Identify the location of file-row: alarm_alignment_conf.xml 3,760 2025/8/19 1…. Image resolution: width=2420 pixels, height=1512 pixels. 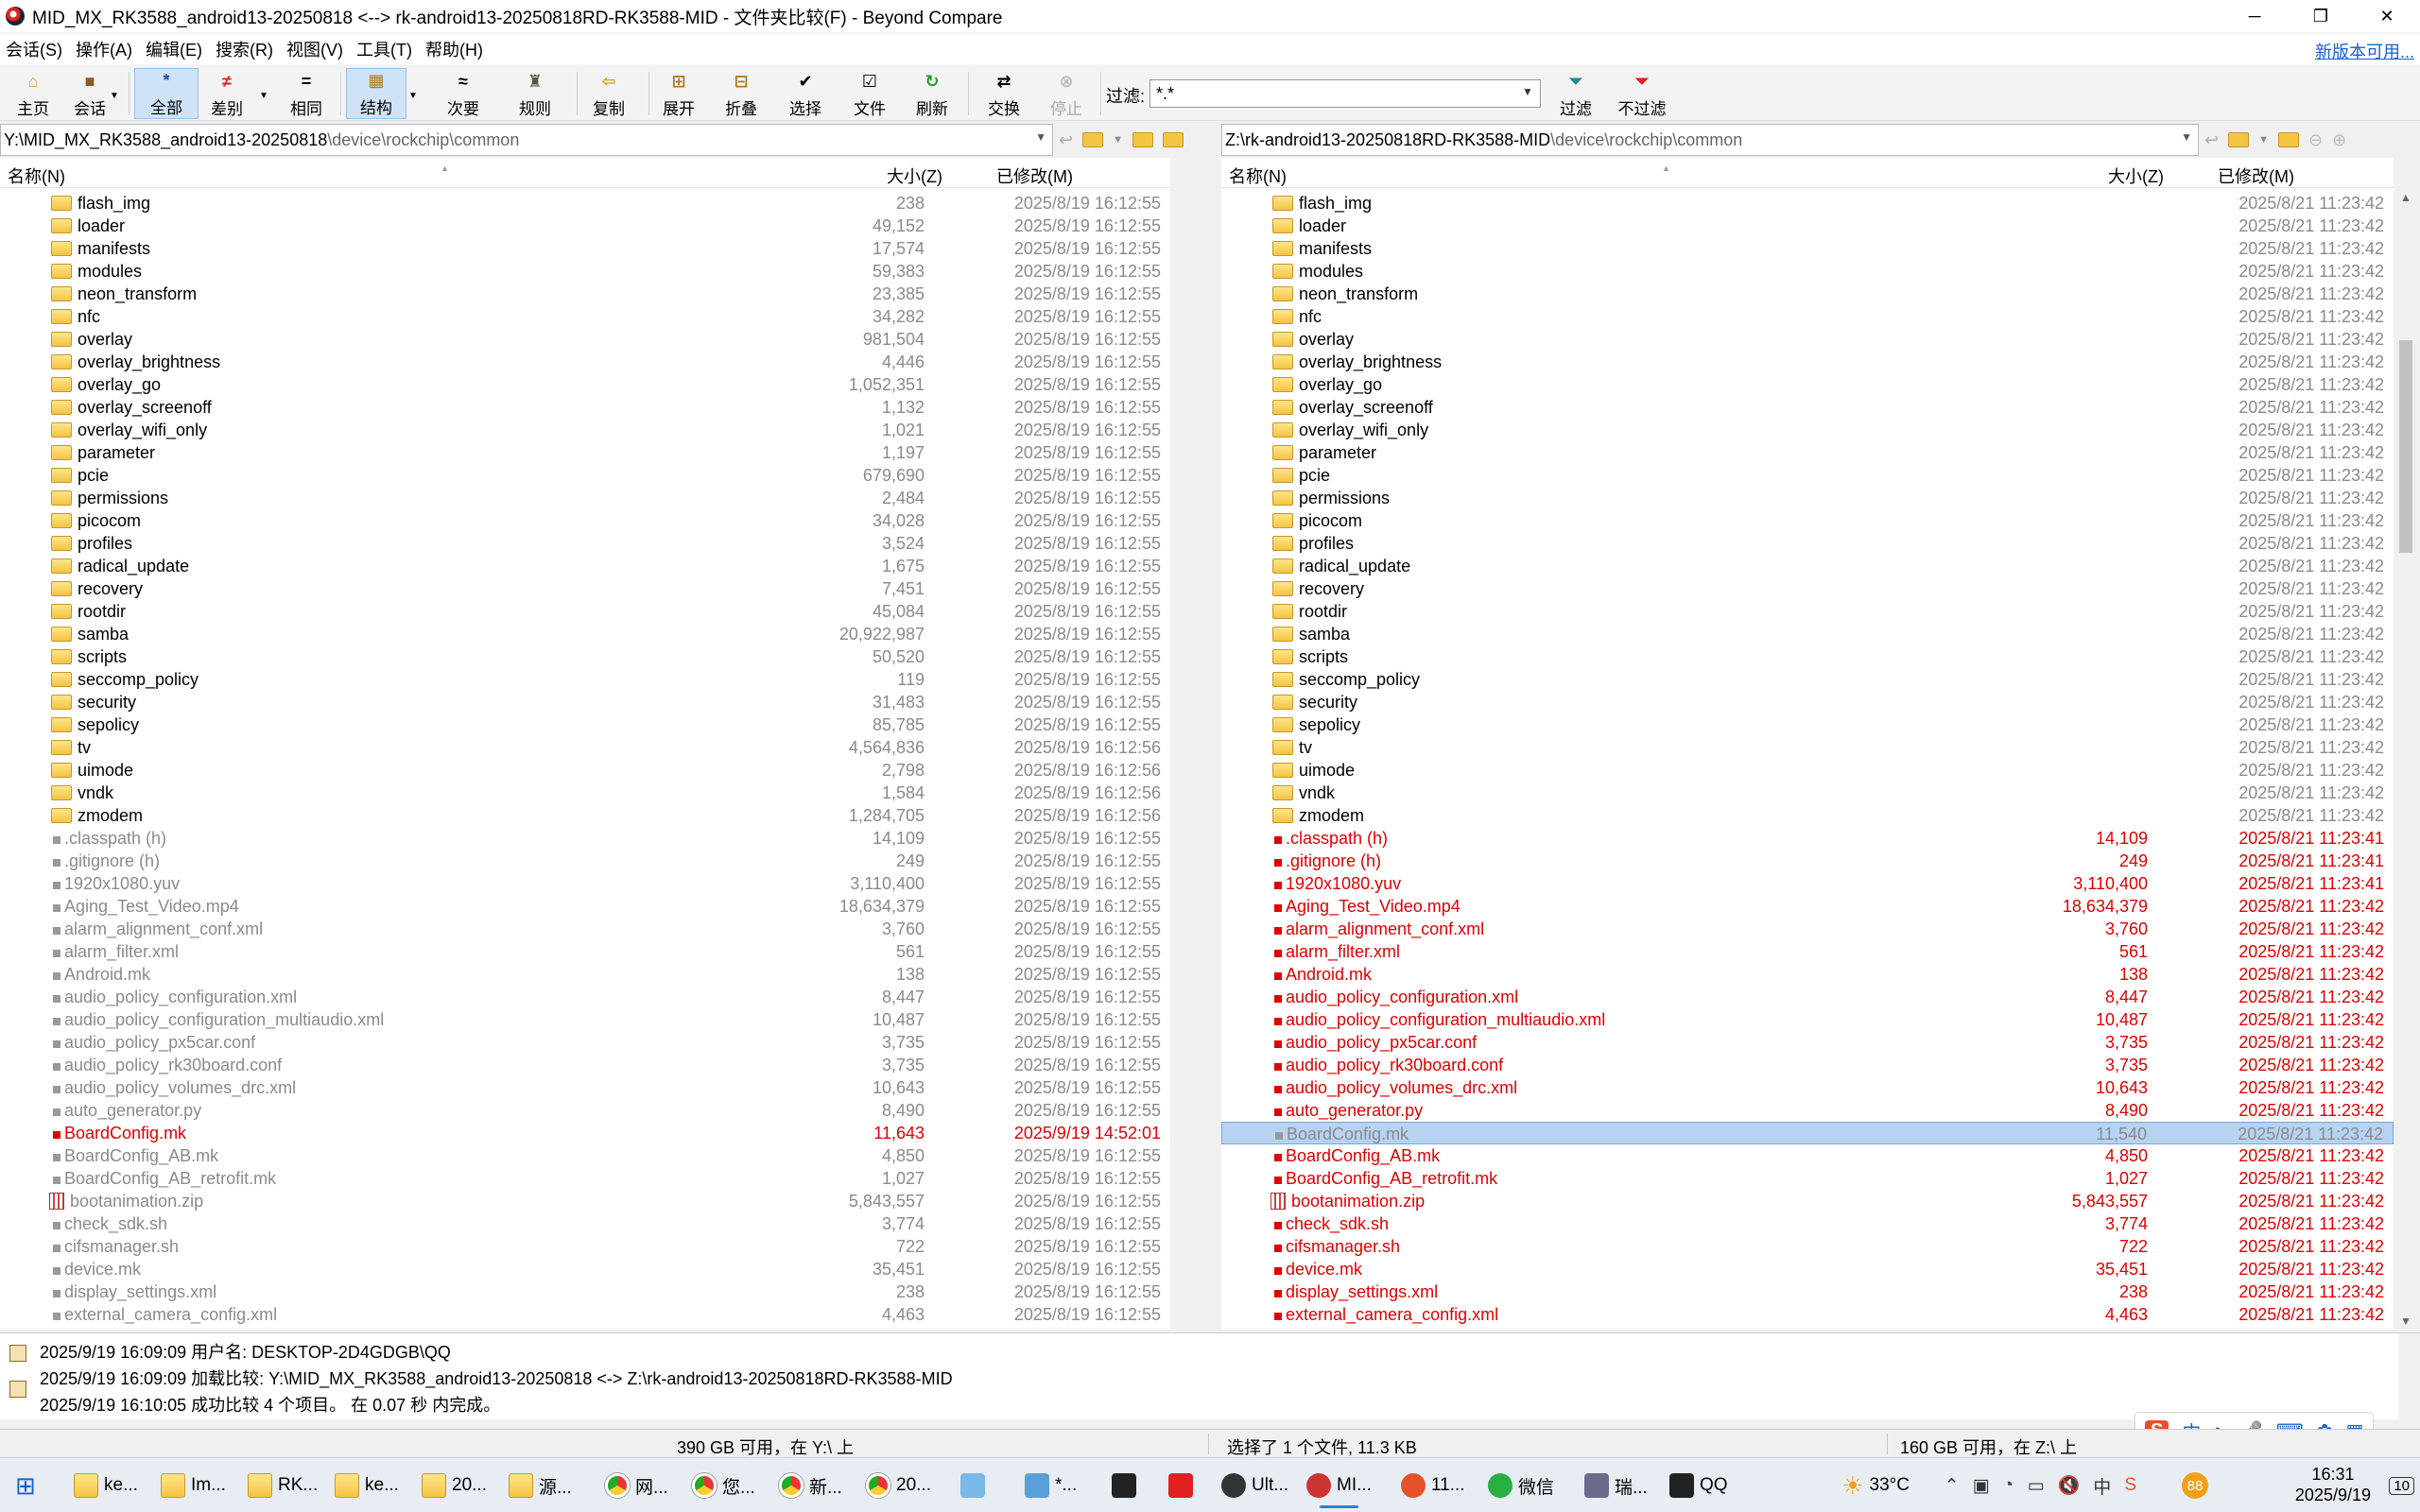
(585, 929).